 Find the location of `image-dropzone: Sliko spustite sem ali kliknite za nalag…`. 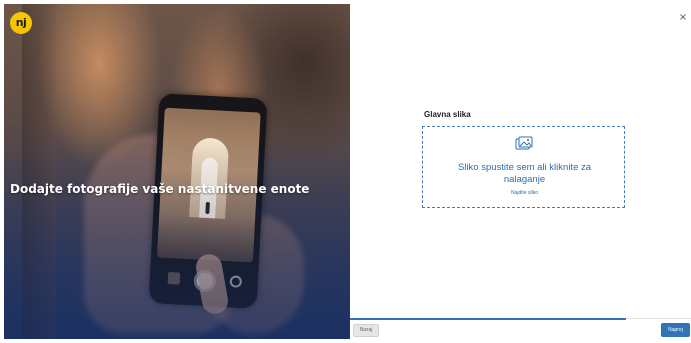

image-dropzone: Sliko spustite sem ali kliknite za nalag… is located at coordinates (523, 167).